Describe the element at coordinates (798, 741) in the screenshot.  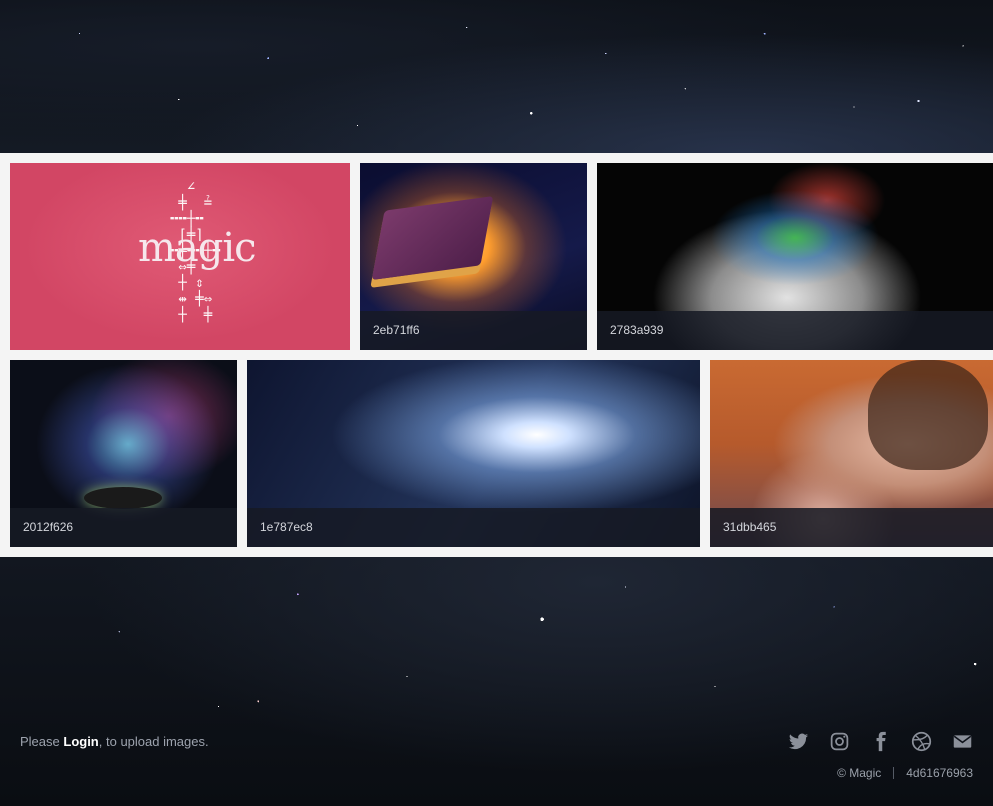
I see `twitter-icon` at that location.